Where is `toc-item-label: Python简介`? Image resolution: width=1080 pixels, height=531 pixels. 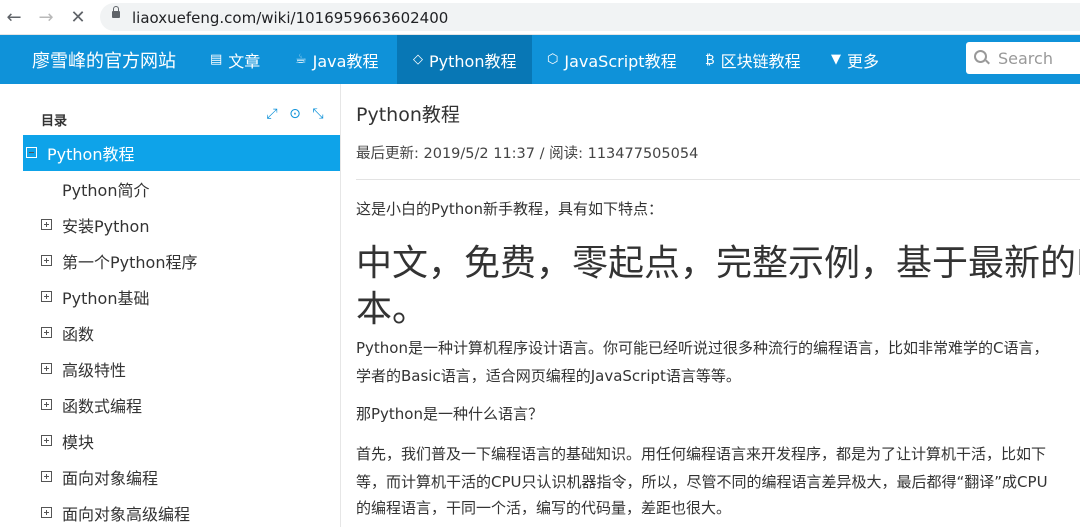
toc-item-label: Python简介 is located at coordinates (106, 190).